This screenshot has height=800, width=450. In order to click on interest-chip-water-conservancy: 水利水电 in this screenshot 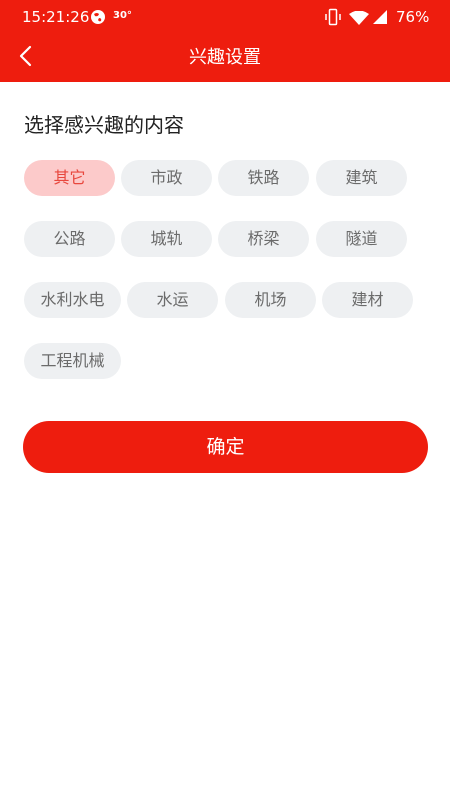, I will do `click(72, 300)`.